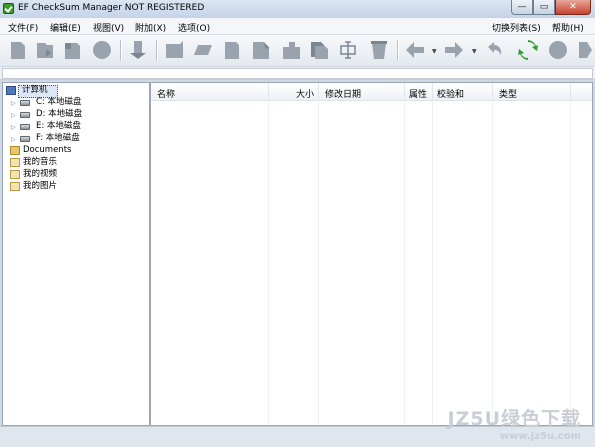 The height and width of the screenshot is (447, 595). I want to click on tree-item-drive-d: ▷ D: 本地磁盘, so click(78, 115).